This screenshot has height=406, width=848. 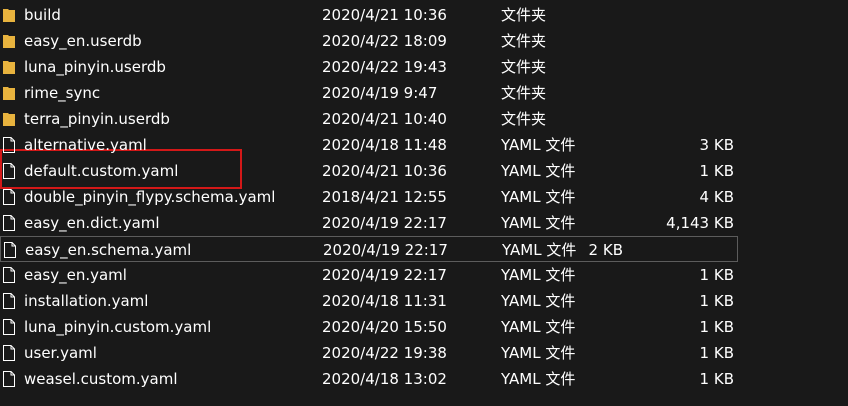 I want to click on file-row: luna_pinyin.userdb 2020/4/22 19:43 文件夹, so click(x=424, y=67).